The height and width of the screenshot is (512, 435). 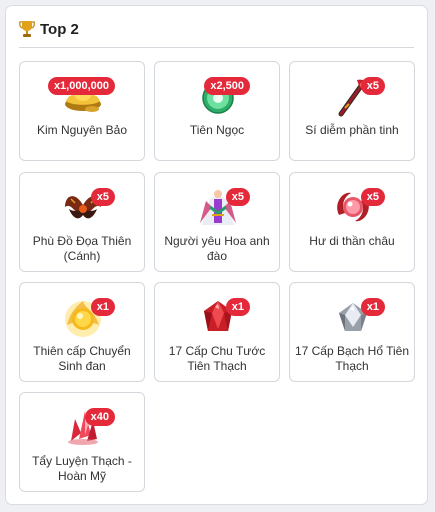 What do you see at coordinates (352, 222) in the screenshot?
I see `reward-card-hu-di-than-chau: x5 Hư di thần châu` at bounding box center [352, 222].